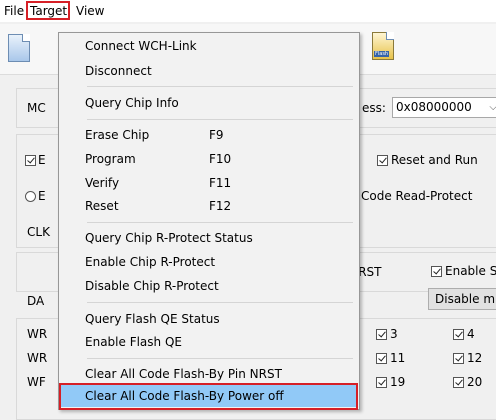 The image size is (496, 420). I want to click on disable-mu-button: Disable mu, so click(462, 299).